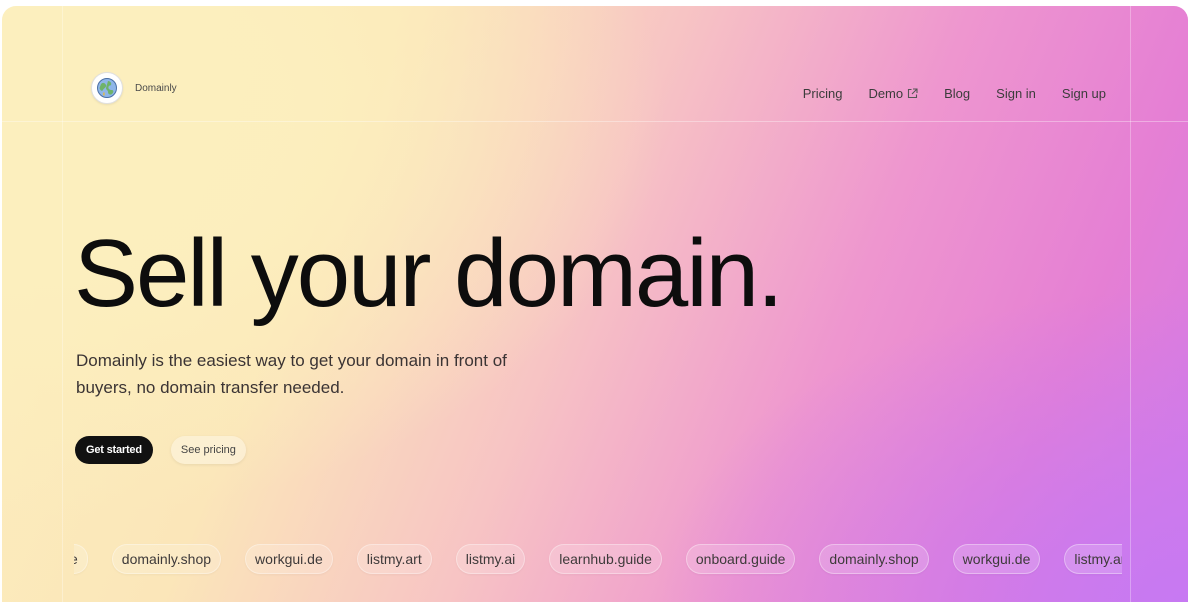 Image resolution: width=1198 pixels, height=602 pixels. I want to click on nav-sign-up-link: Sign up, so click(1084, 93).